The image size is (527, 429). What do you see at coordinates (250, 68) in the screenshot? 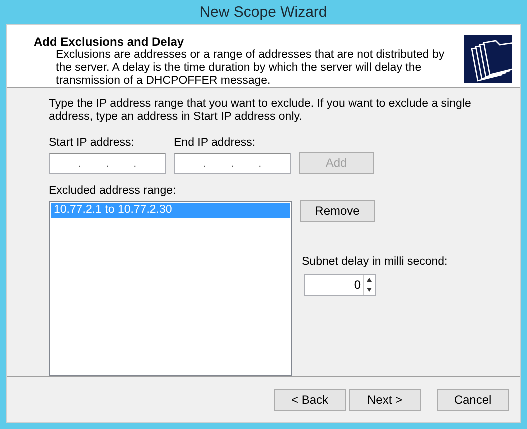
I see `page-description: Exclusions are addresses or a range of addresses that are not distributed by the server. A delay is the time duration by which the server will delay the transmission of a DHCPOFFER message.` at bounding box center [250, 68].